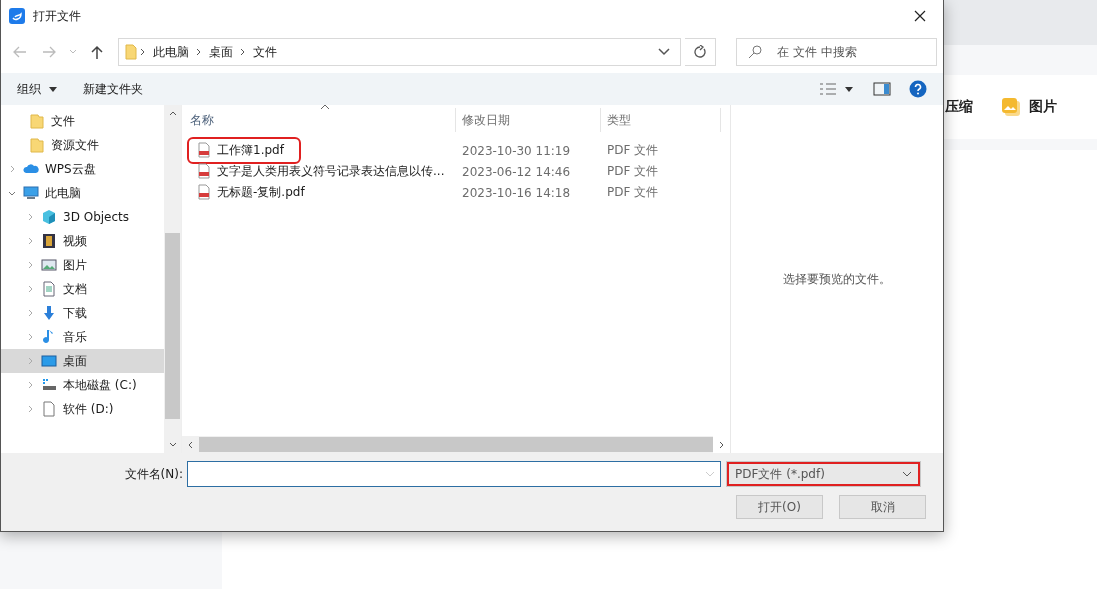  What do you see at coordinates (721, 444) in the screenshot?
I see `scroll-right-icon` at bounding box center [721, 444].